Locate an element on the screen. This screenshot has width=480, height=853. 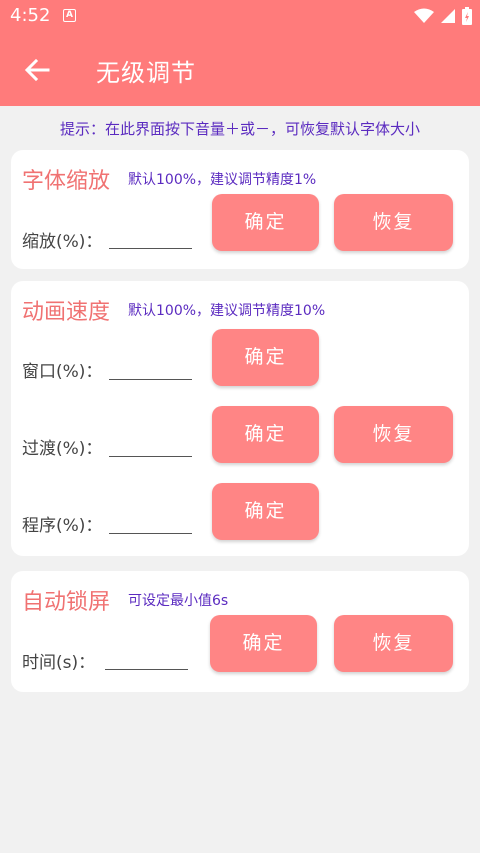
transition-label: 过渡(%)： is located at coordinates (62, 449).